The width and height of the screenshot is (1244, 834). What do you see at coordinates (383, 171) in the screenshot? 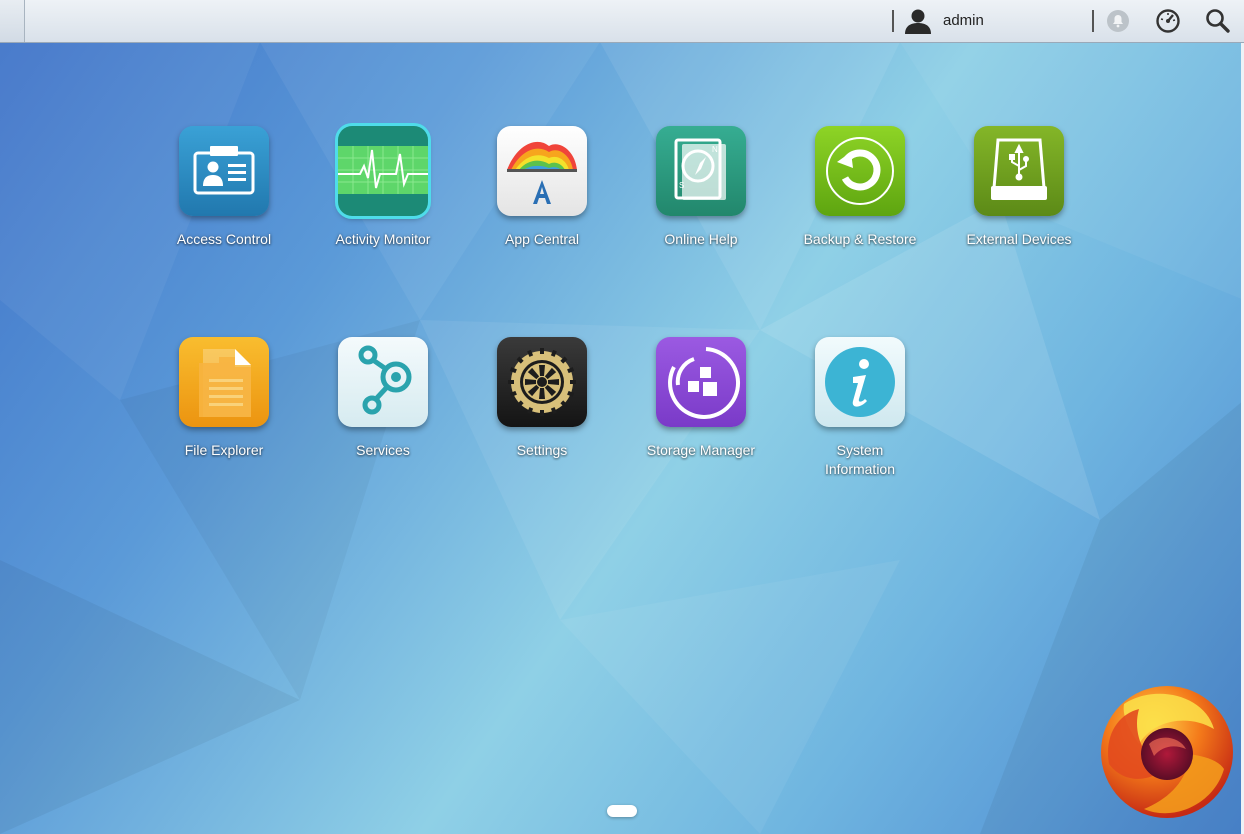
I see `heartbeat-monitor-icon` at bounding box center [383, 171].